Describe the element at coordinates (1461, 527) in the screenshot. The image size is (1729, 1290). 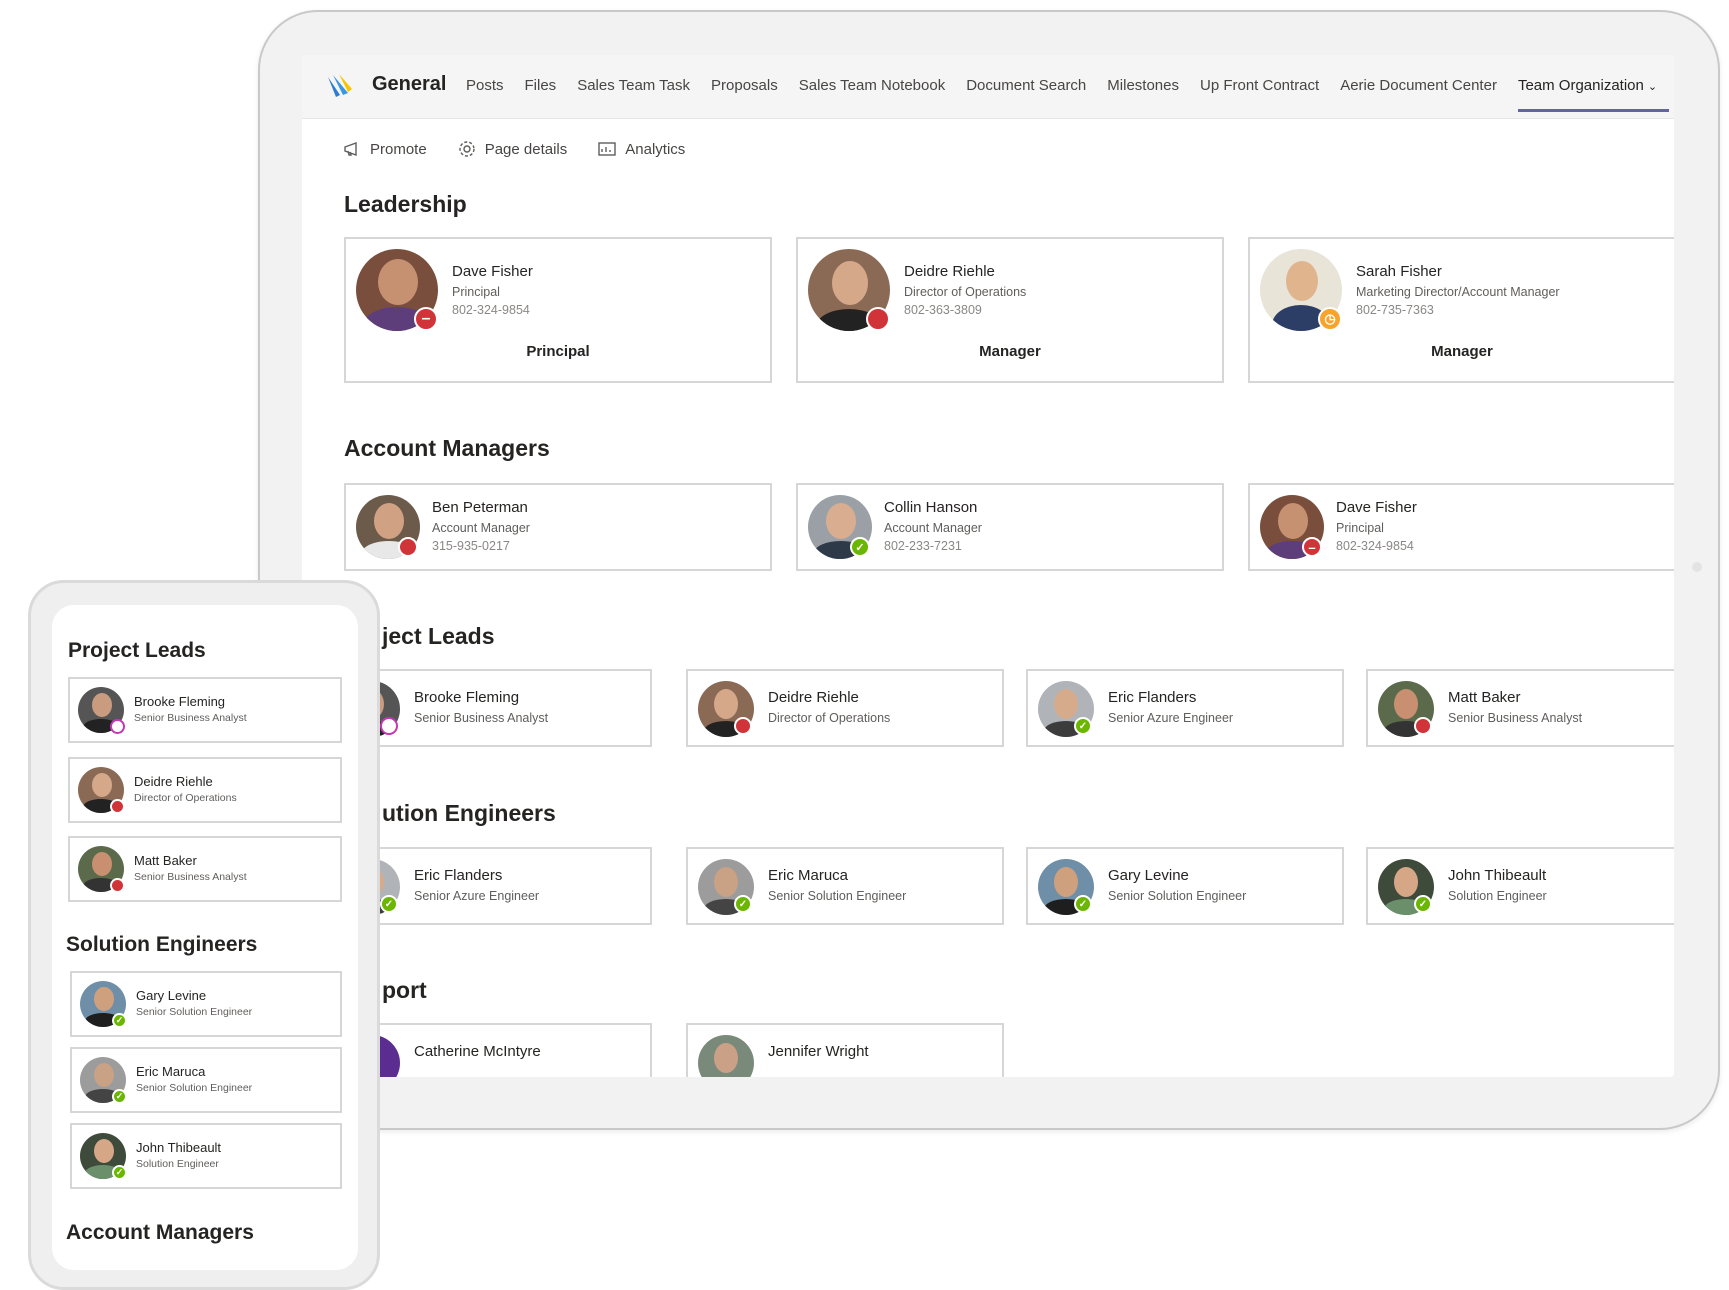
I see `person-card: – Dave Fisher Principal 802-324-9854` at that location.